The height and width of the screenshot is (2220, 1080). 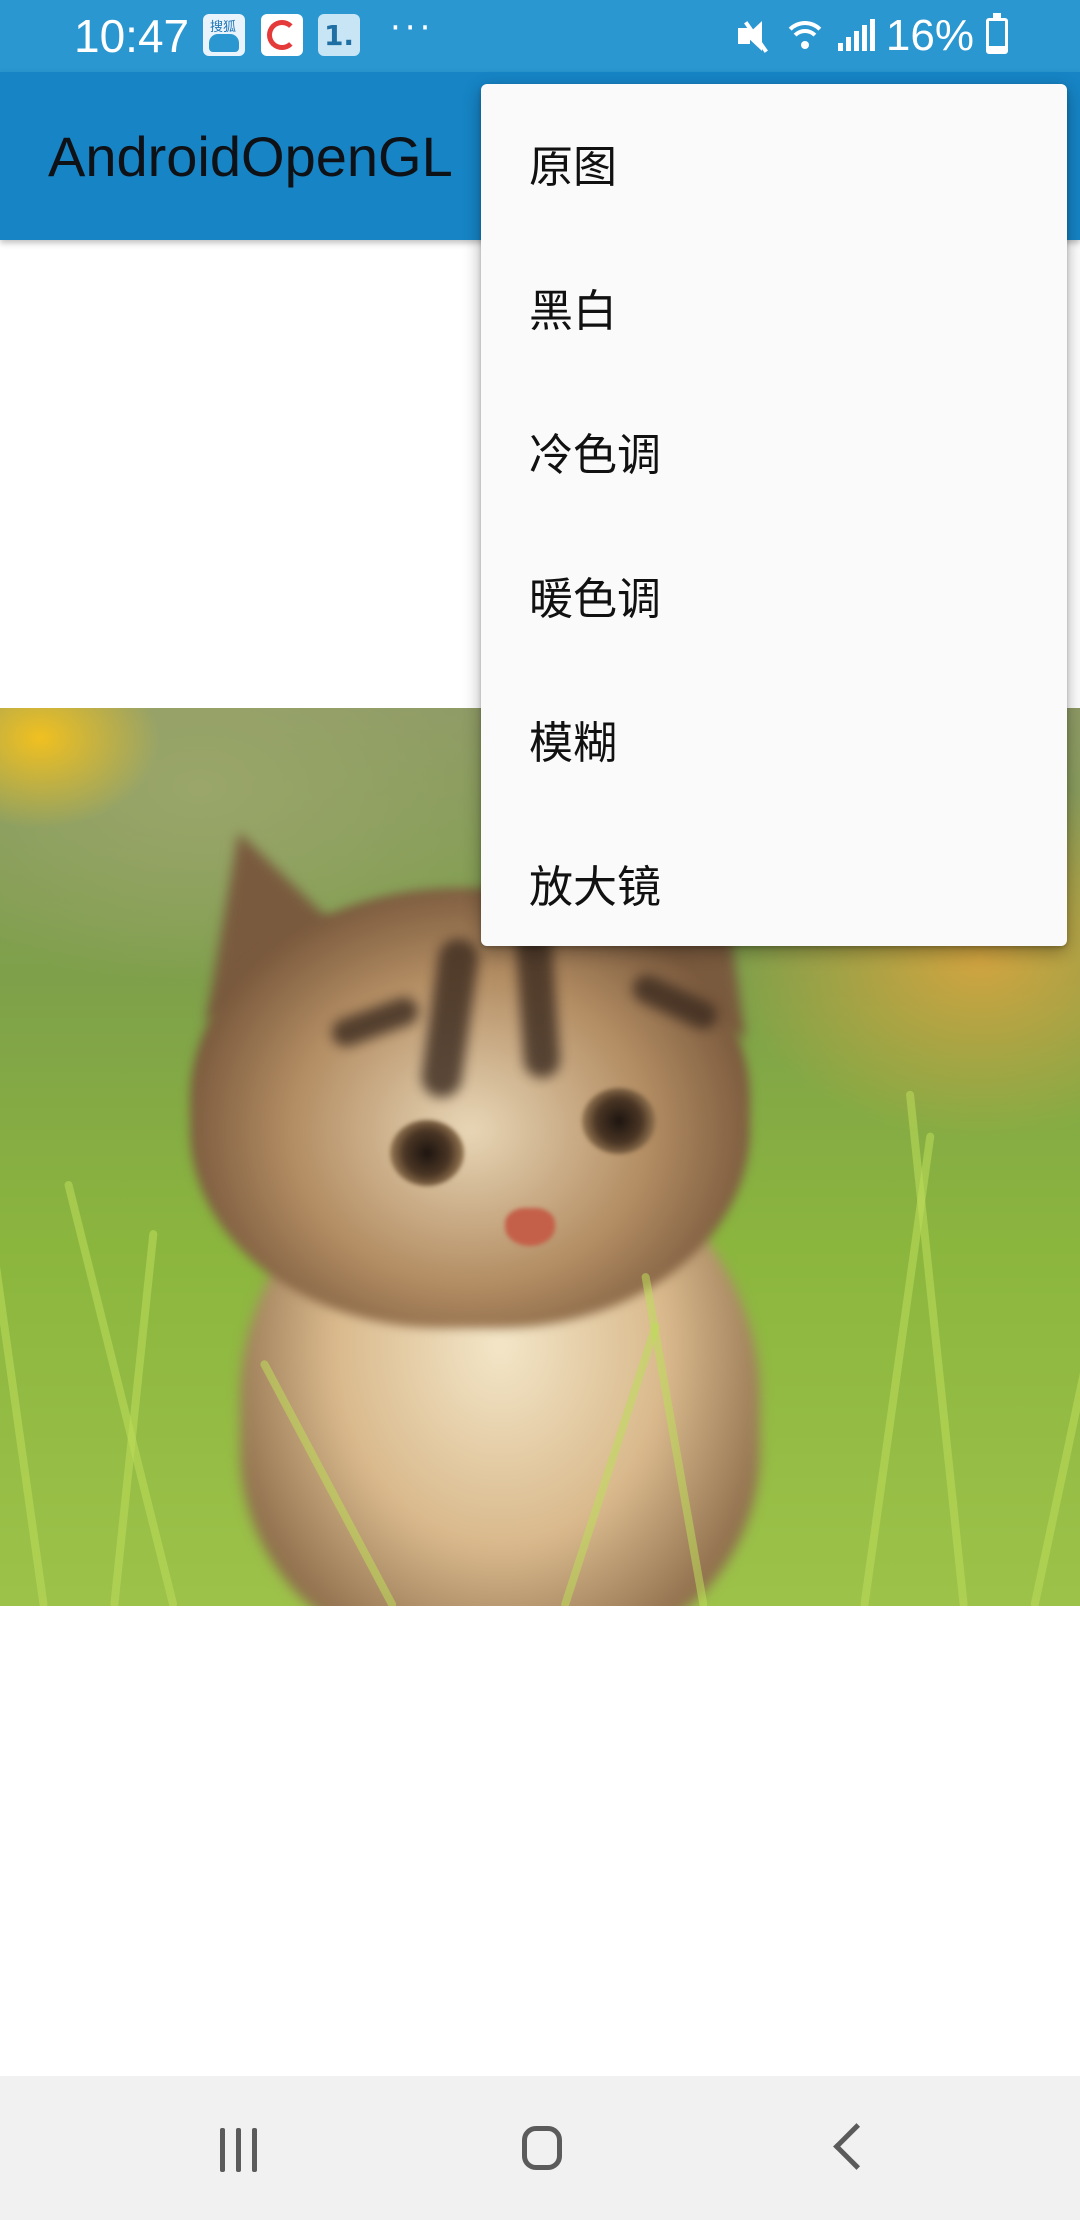 What do you see at coordinates (774, 456) in the screenshot?
I see `menu-item-cool-tone: 冷色调` at bounding box center [774, 456].